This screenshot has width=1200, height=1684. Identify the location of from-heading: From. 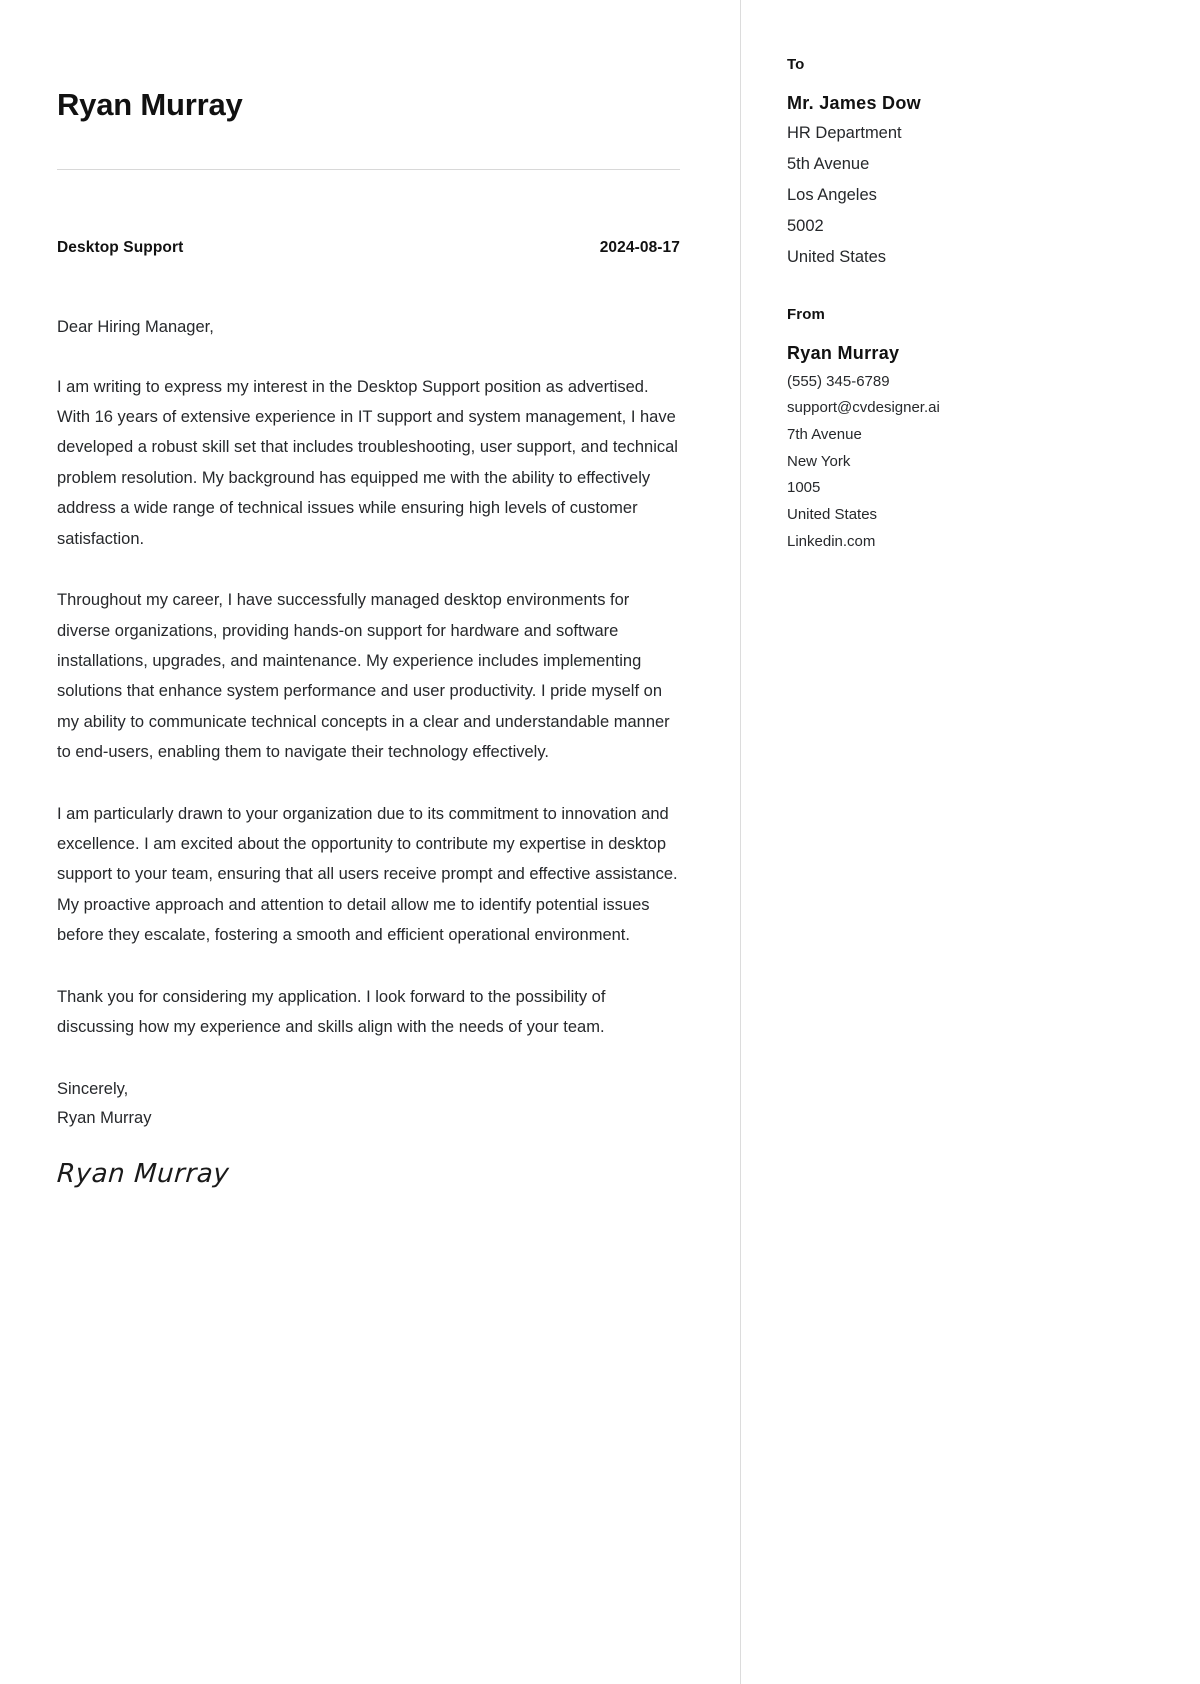
(806, 315).